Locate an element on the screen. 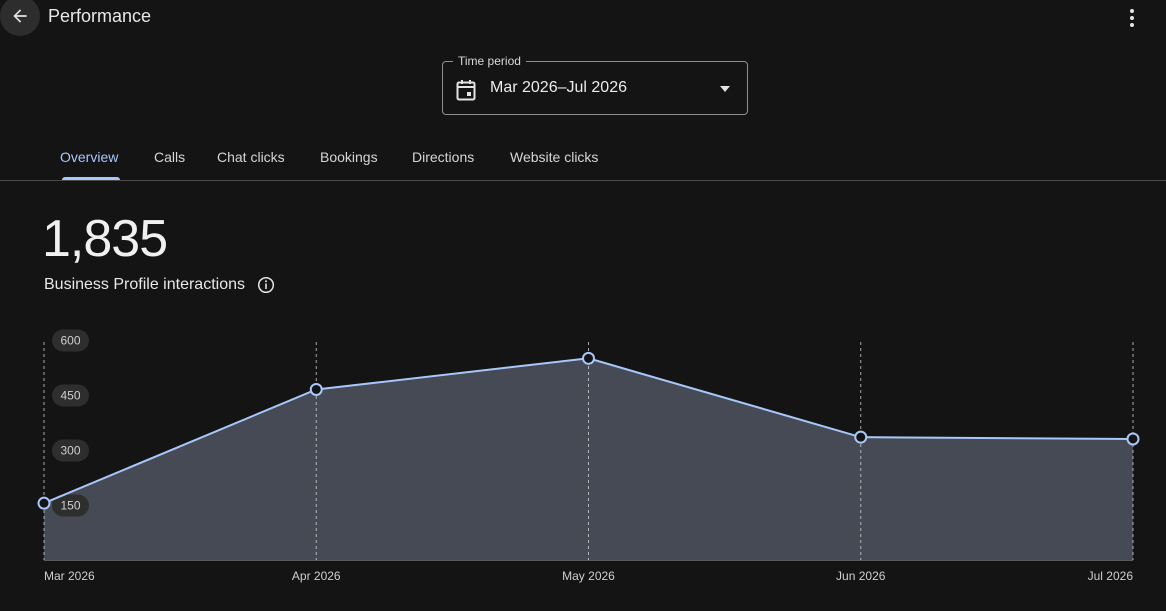 The height and width of the screenshot is (611, 1166). y-tick-label-600: 600 is located at coordinates (70, 340).